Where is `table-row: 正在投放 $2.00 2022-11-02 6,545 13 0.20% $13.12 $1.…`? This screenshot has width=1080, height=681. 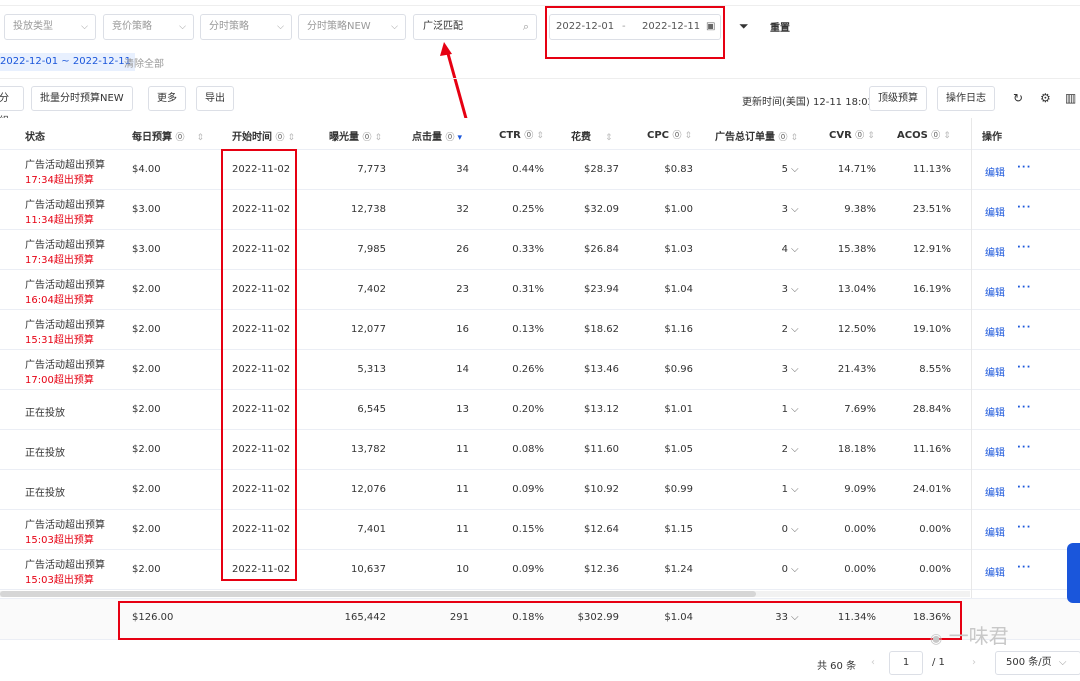
table-row: 正在投放 $2.00 2022-11-02 6,545 13 0.20% $13.12 $1.… is located at coordinates (540, 410).